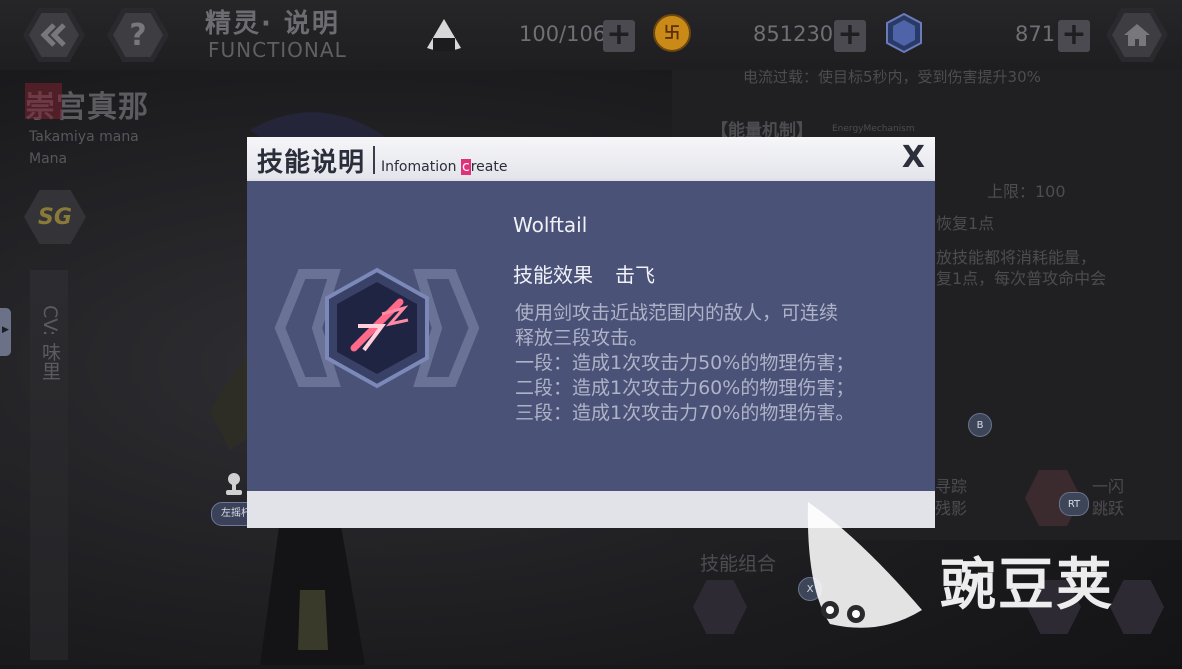  Describe the element at coordinates (272, 24) in the screenshot. I see `page-title: 精灵· 说明` at that location.